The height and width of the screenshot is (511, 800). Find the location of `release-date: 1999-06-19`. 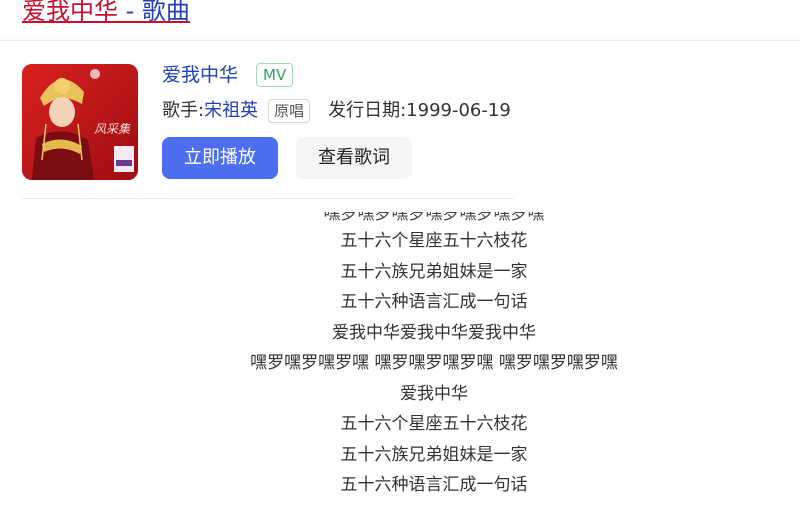

release-date: 1999-06-19 is located at coordinates (458, 110).